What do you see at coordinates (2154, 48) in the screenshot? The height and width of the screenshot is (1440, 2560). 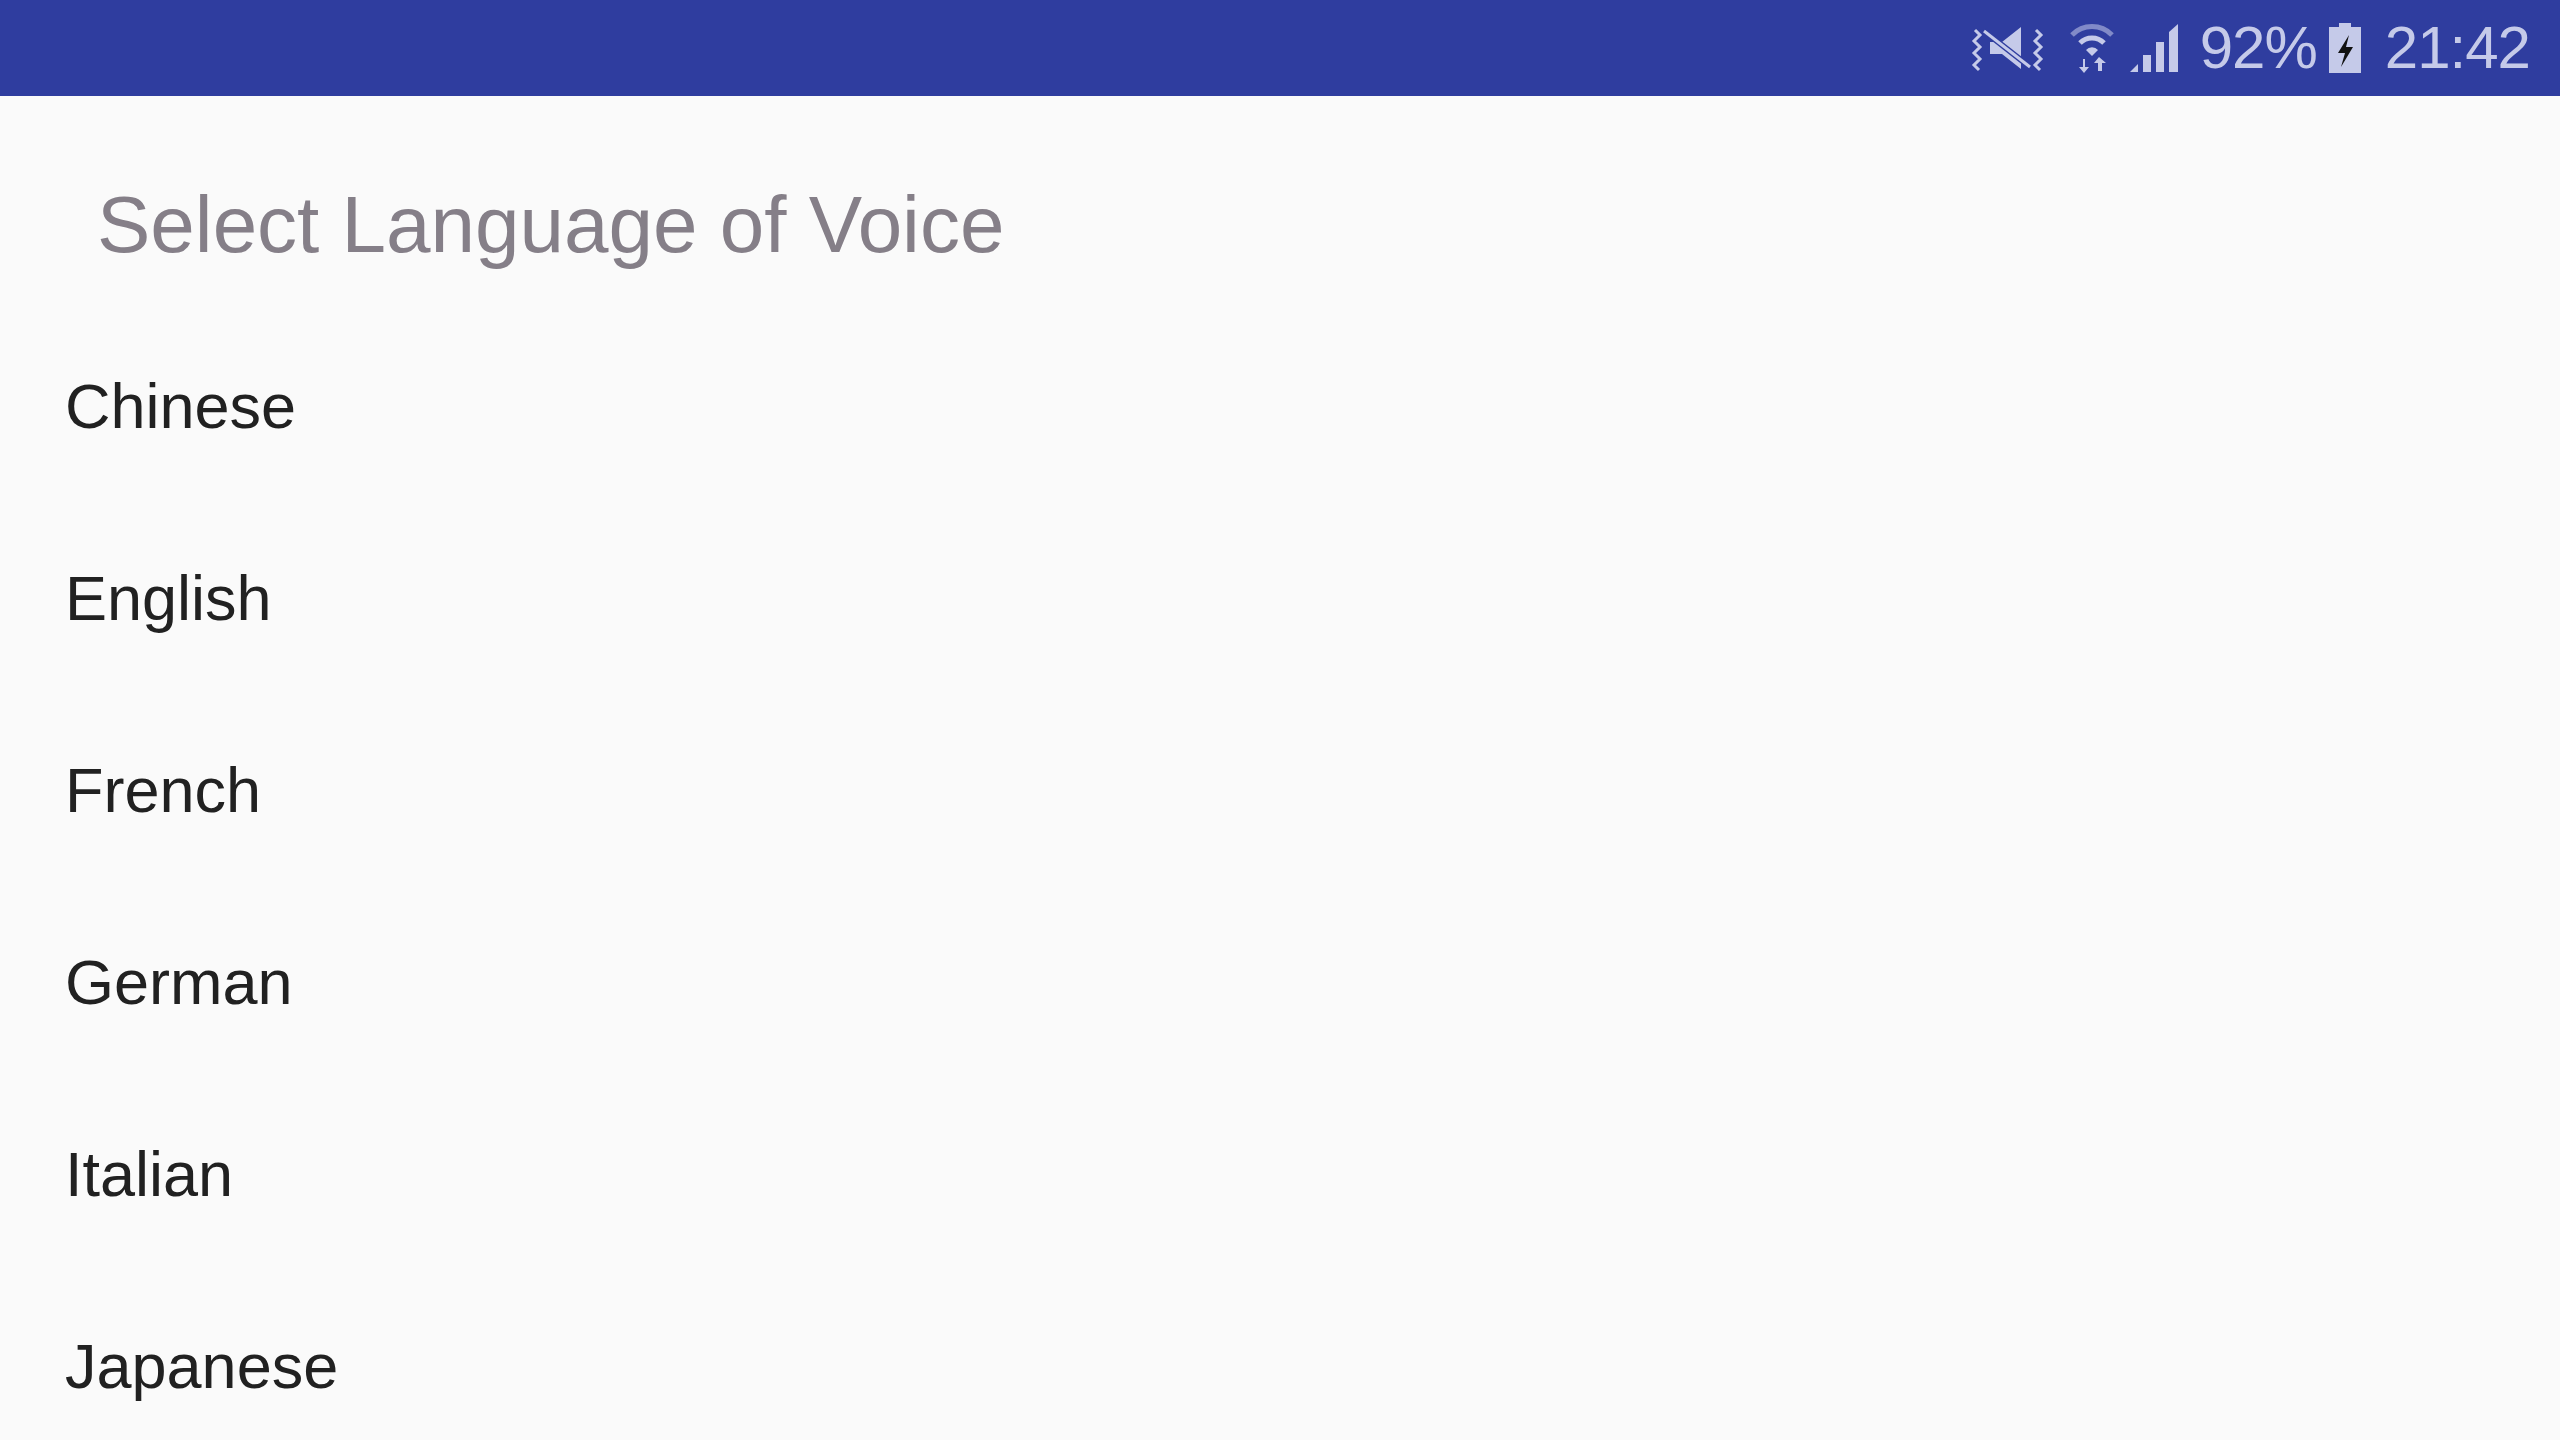 I see `signal-bars-icon` at bounding box center [2154, 48].